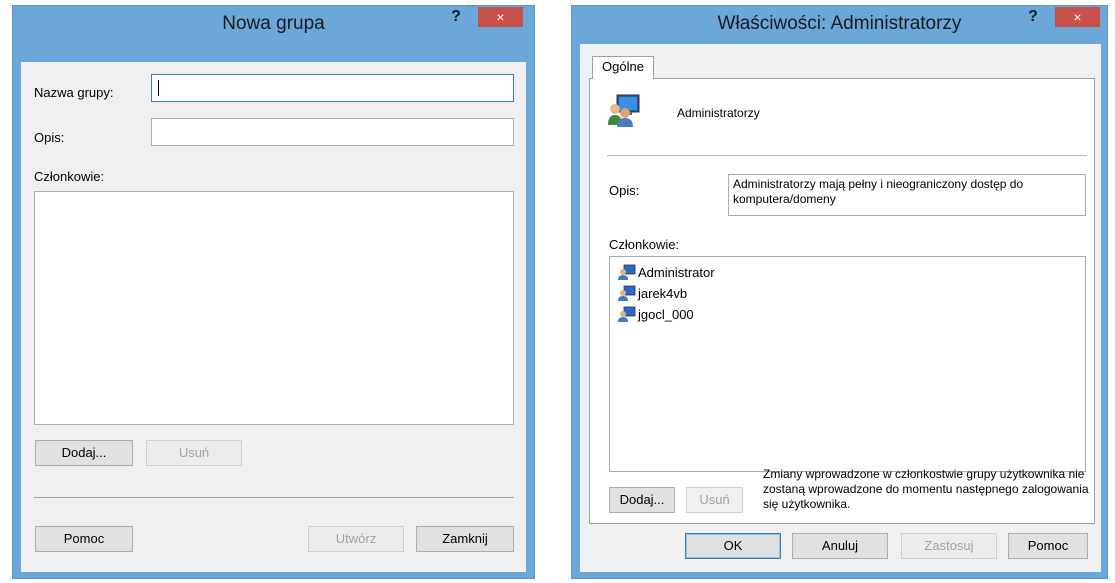 The image size is (1115, 583). I want to click on list-item: jarek4vb, so click(652, 293).